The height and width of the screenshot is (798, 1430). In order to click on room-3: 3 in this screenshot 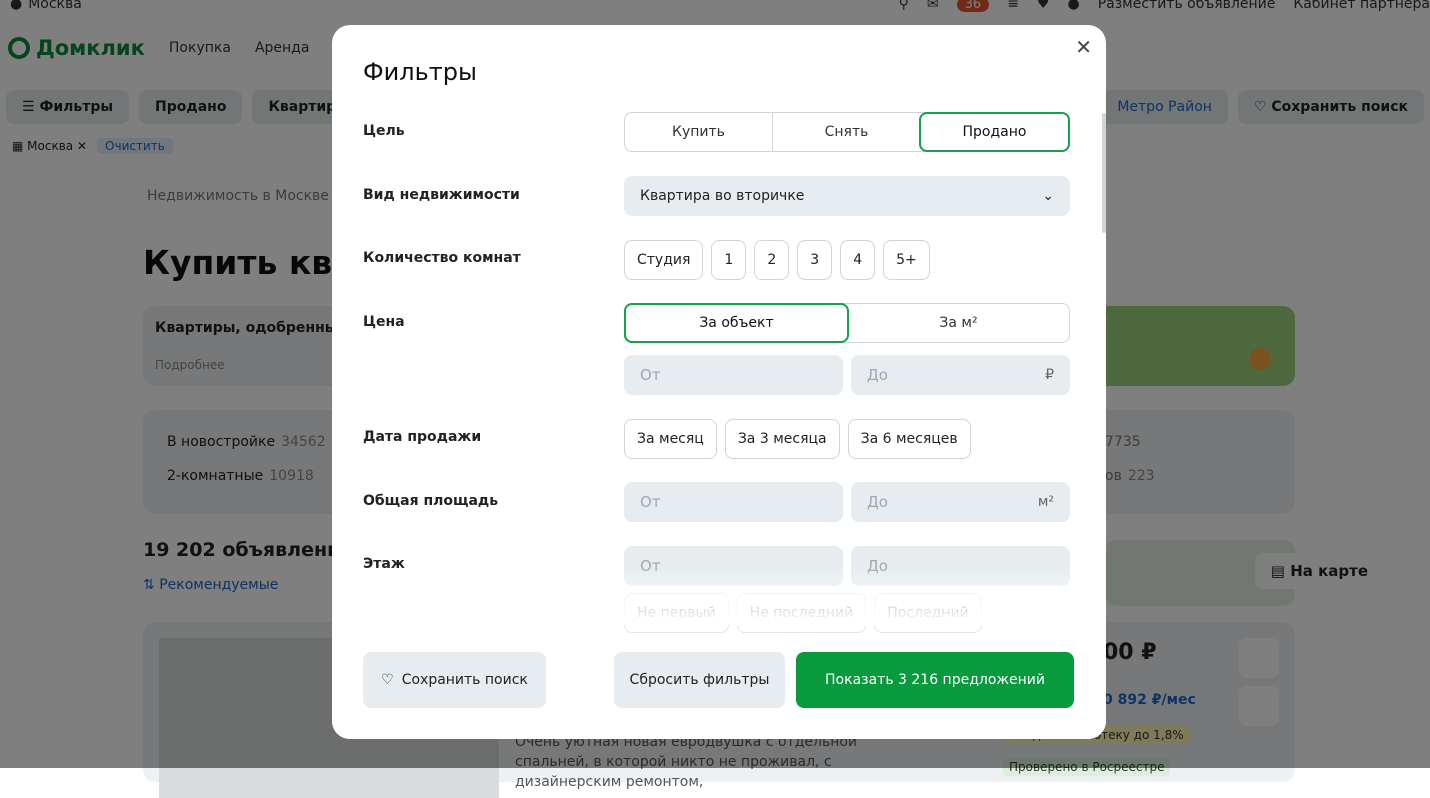, I will do `click(815, 260)`.